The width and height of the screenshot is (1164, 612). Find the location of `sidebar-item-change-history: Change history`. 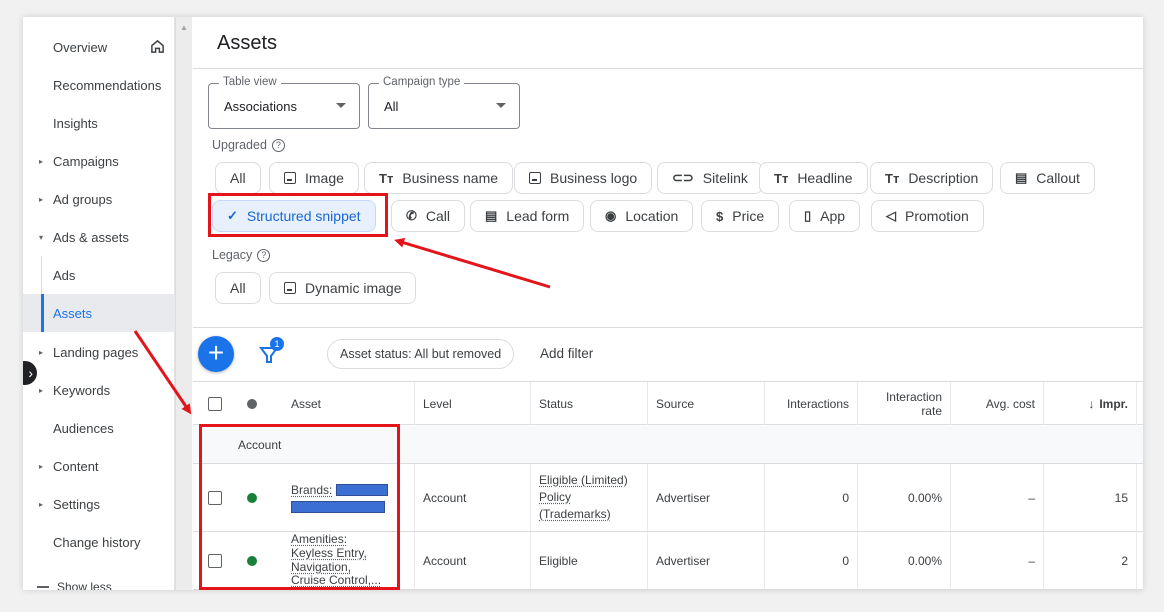

sidebar-item-change-history: Change history is located at coordinates (99, 542).